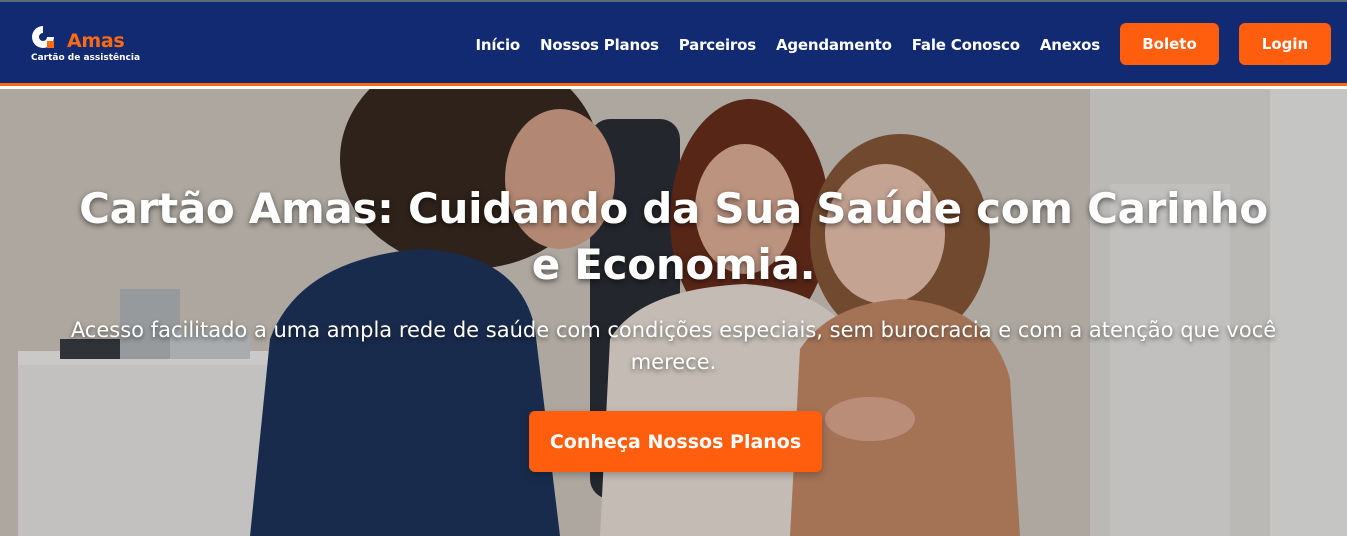  What do you see at coordinates (86, 58) in the screenshot?
I see `logo-tagline: Cartão de assistência` at bounding box center [86, 58].